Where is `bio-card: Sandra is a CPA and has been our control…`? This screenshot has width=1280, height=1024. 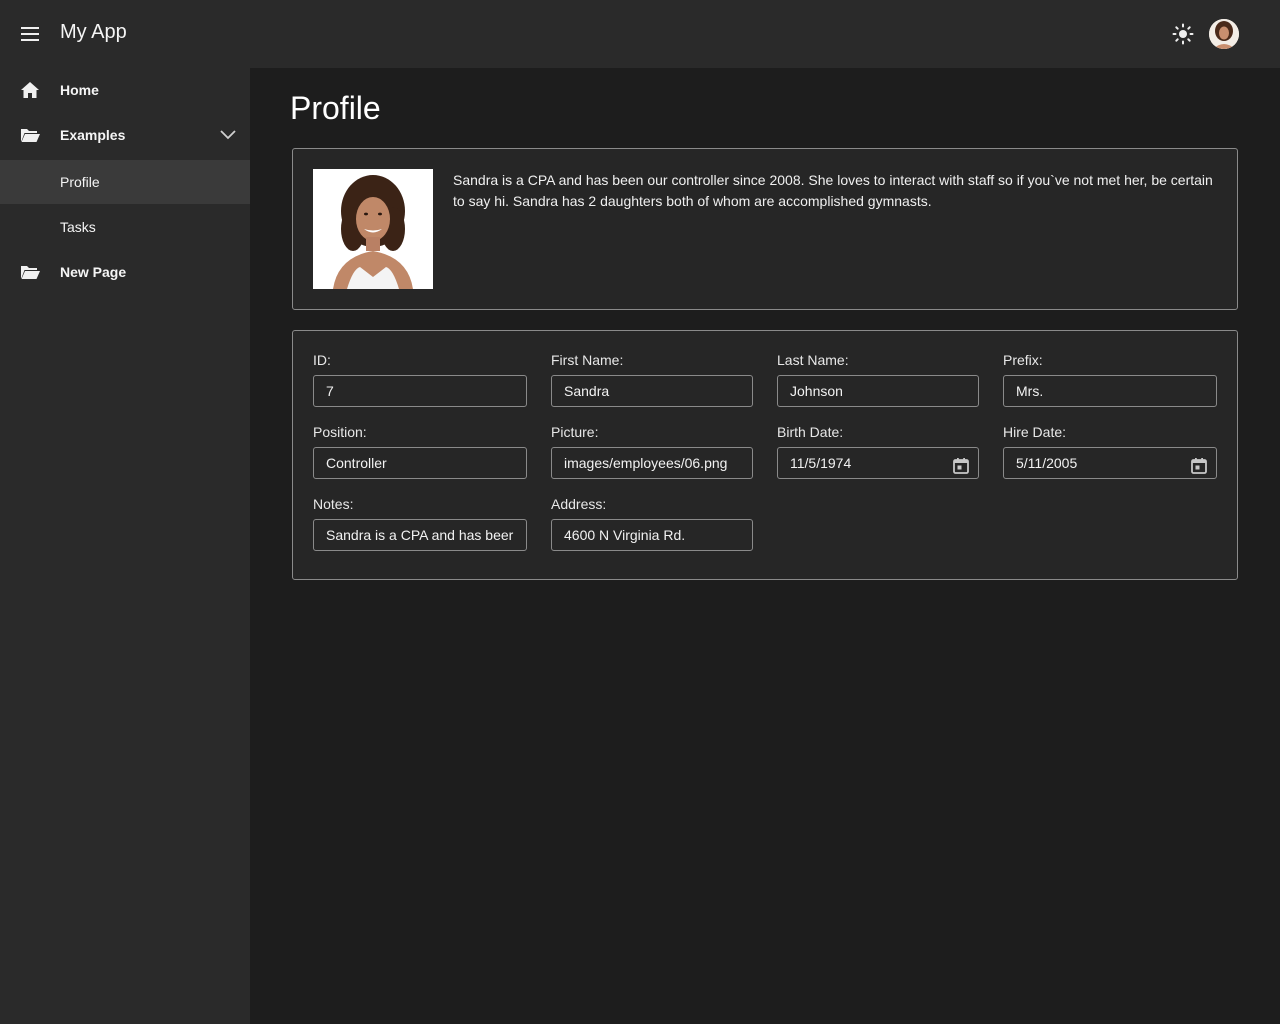 bio-card: Sandra is a CPA and has been our control… is located at coordinates (765, 229).